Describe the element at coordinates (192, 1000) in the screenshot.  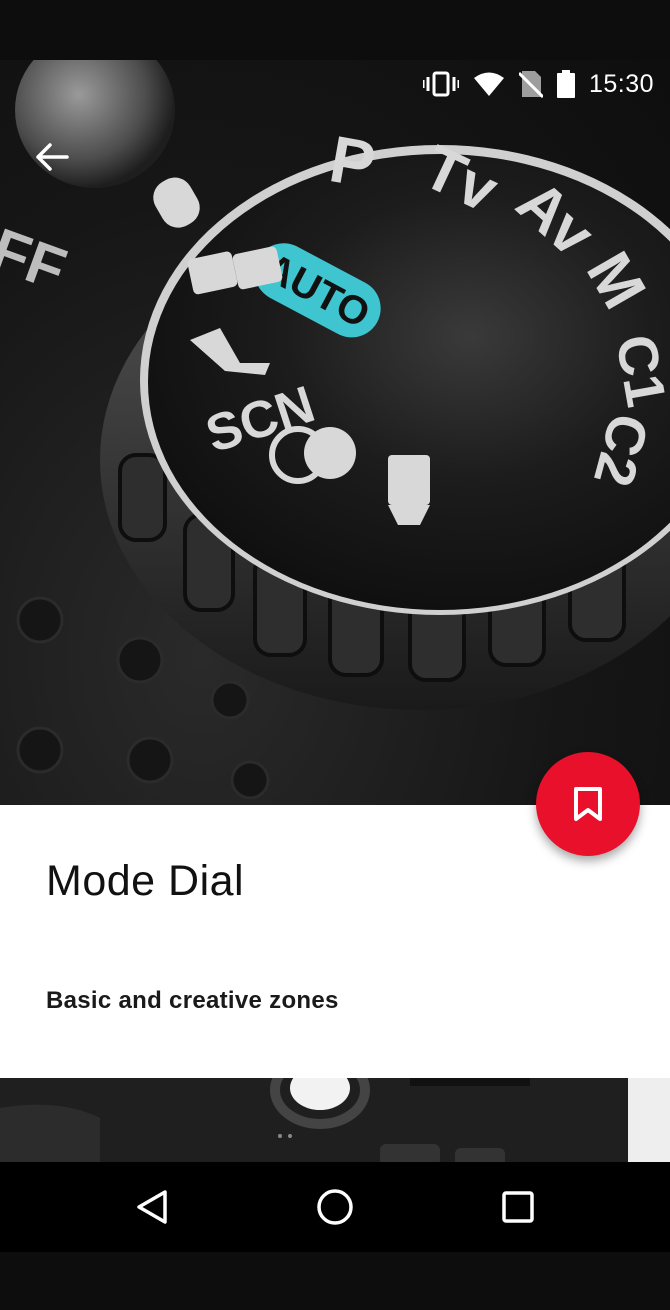
I see `page-subtitle: Basic and creative zones` at that location.